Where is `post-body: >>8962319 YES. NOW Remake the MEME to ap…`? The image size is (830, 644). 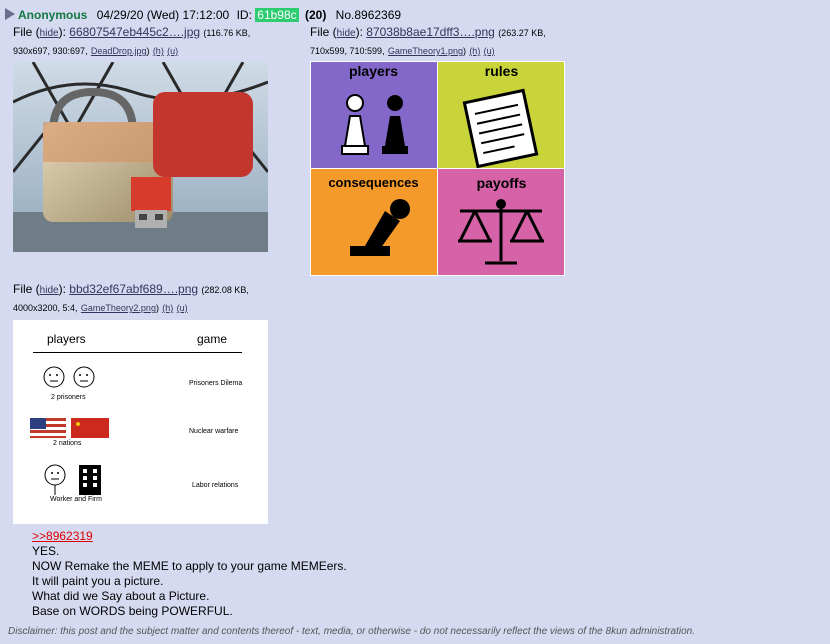
post-body: >>8962319 YES. NOW Remake the MEME to ap… is located at coordinates (189, 574).